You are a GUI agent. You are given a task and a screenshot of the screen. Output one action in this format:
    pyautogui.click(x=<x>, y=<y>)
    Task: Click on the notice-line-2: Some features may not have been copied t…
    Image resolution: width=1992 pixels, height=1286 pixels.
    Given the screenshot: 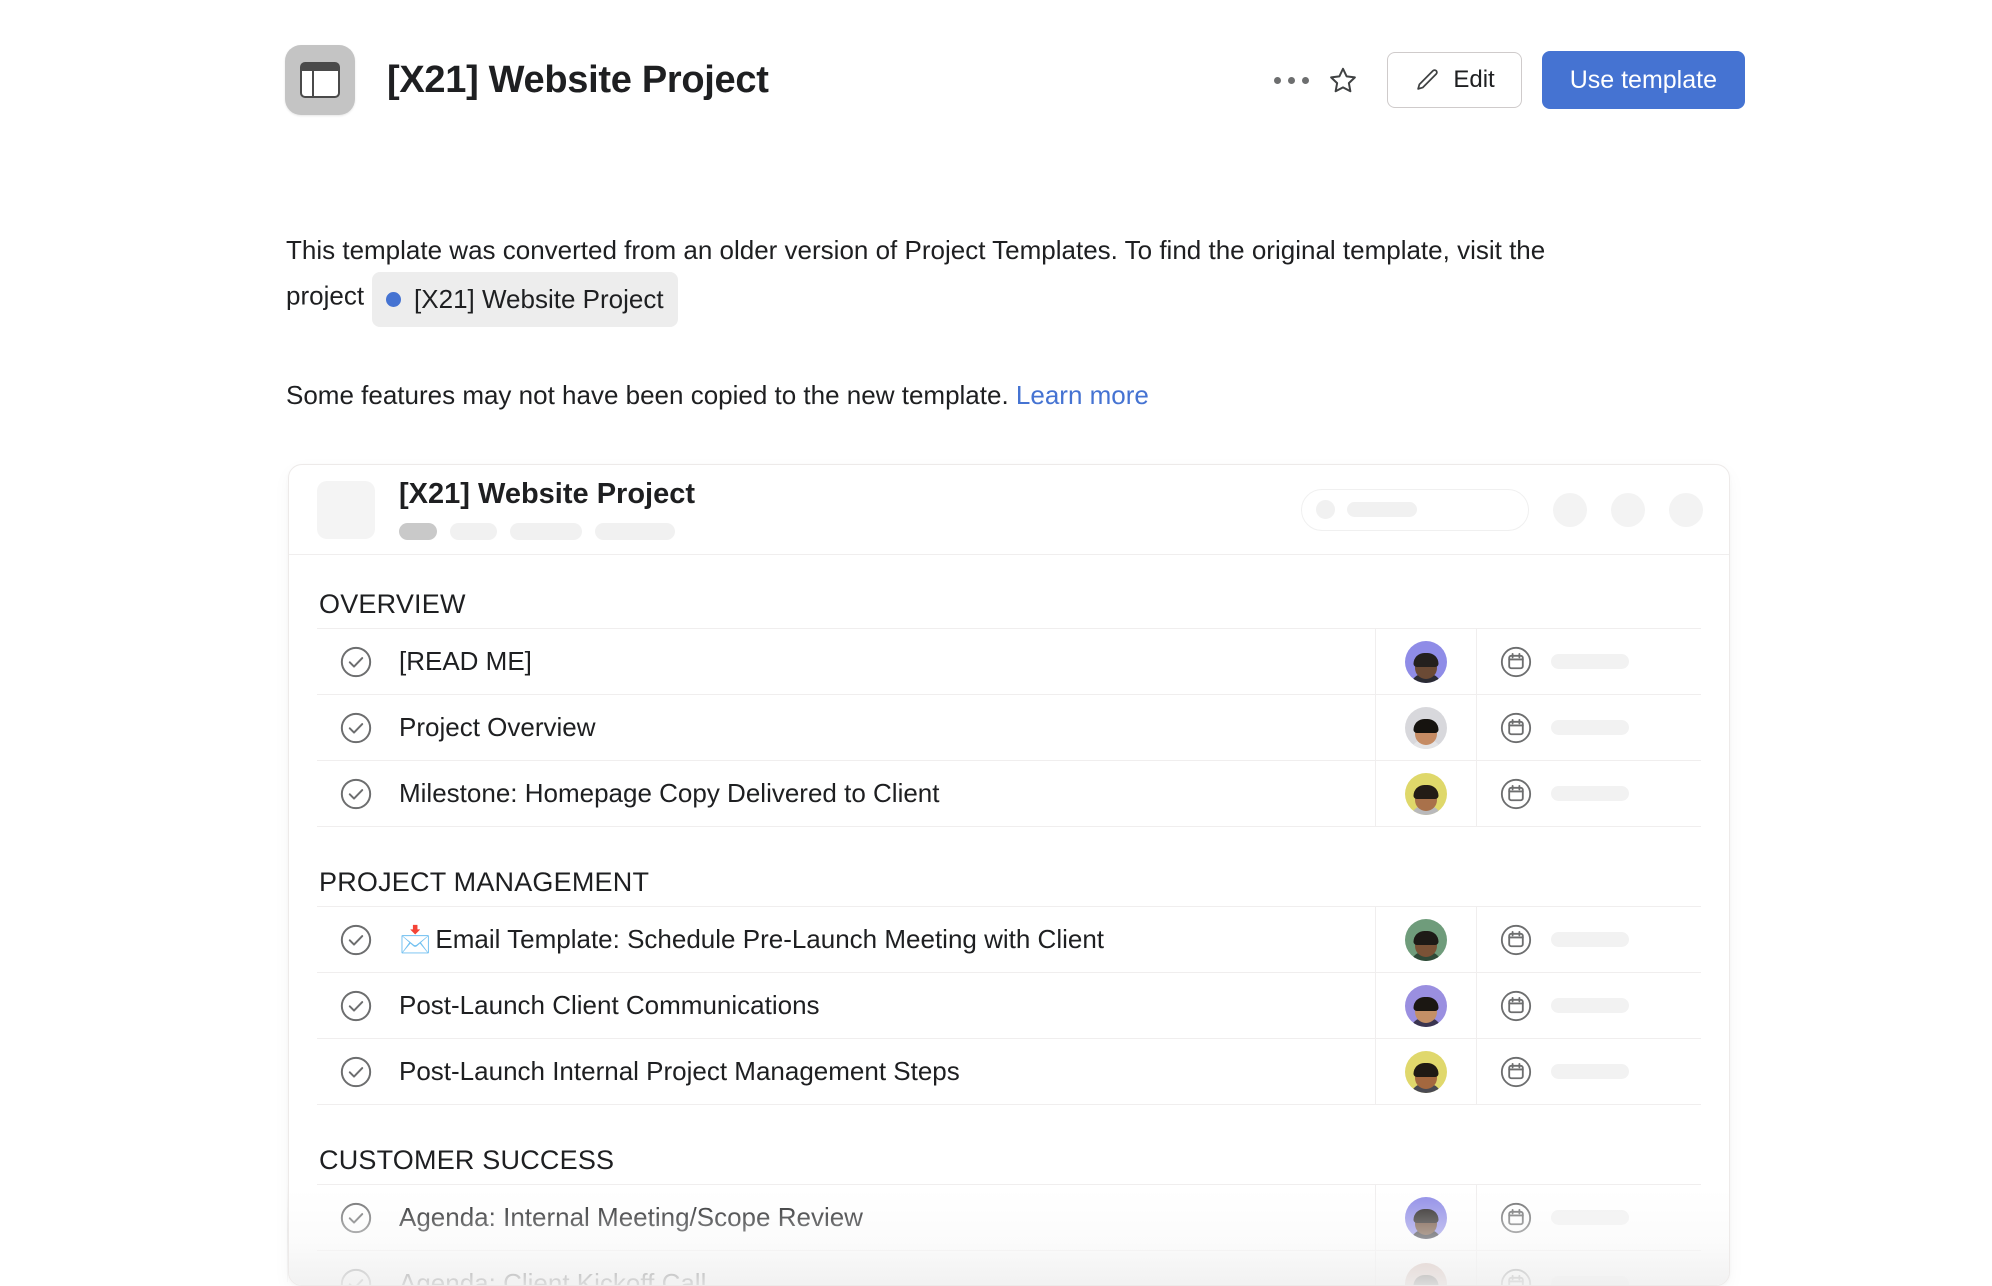 What is the action you would take?
    pyautogui.click(x=1006, y=395)
    